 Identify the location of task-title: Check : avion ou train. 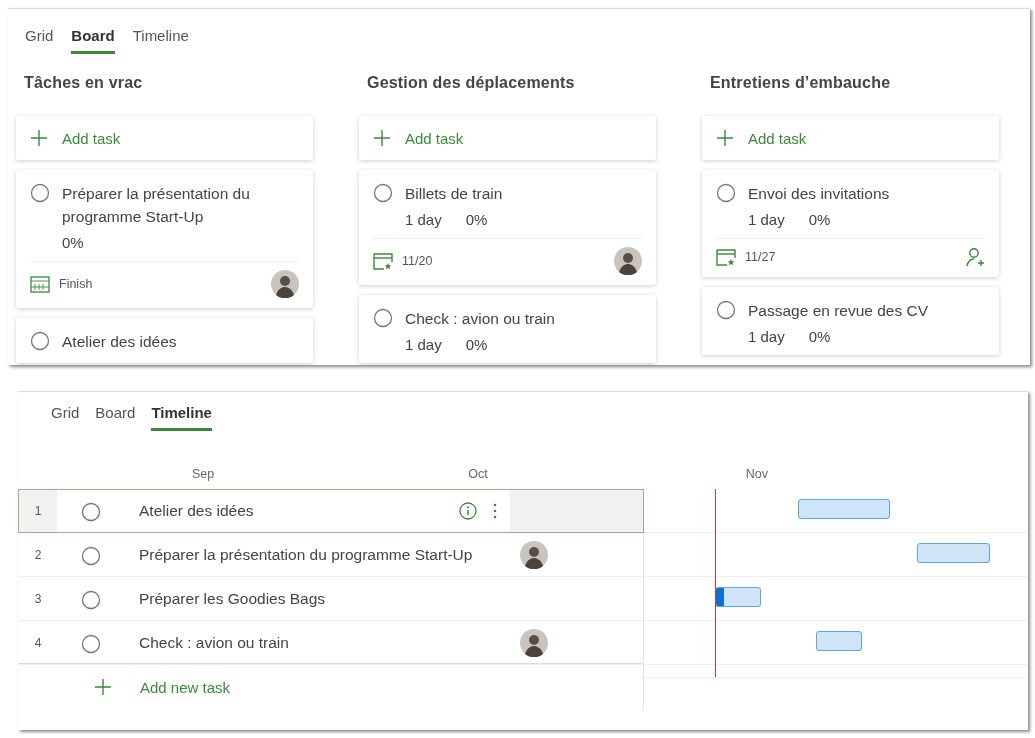
(480, 319).